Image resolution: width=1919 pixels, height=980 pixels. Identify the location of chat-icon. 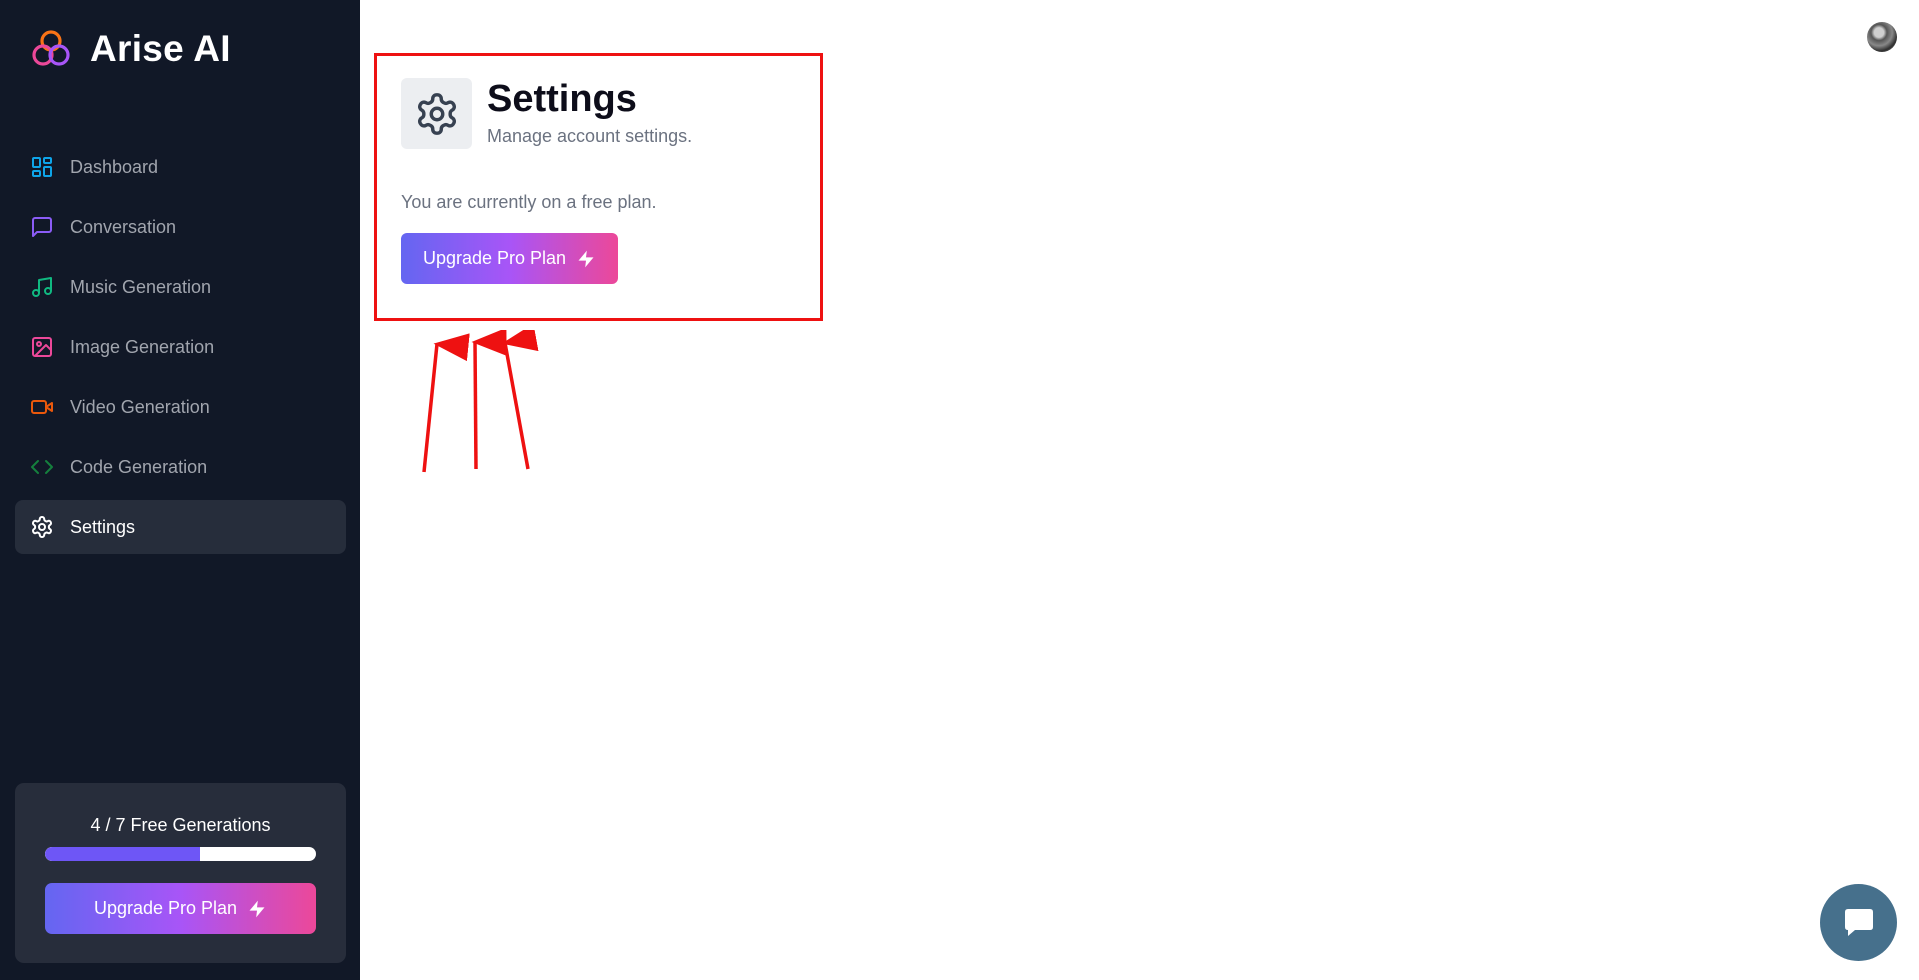
(1858, 922).